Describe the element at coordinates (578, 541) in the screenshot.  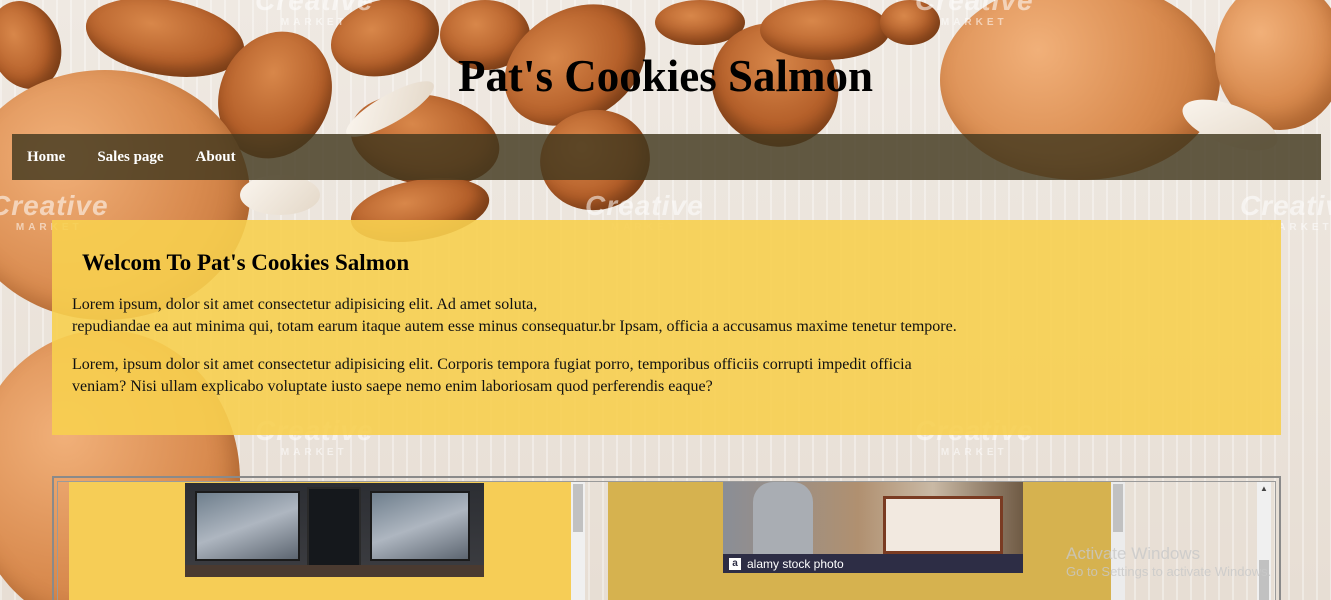
I see `card-1-scrollbar` at that location.